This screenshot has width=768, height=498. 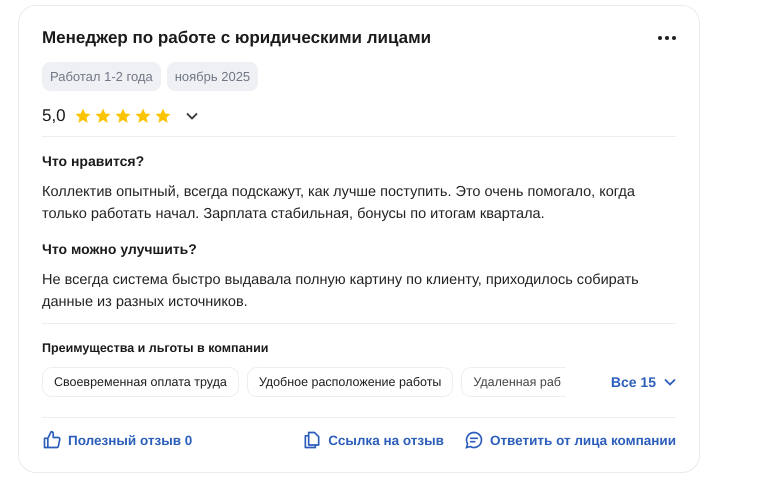 I want to click on benefits-heading: Преимущества и льготы в компании, so click(x=156, y=348).